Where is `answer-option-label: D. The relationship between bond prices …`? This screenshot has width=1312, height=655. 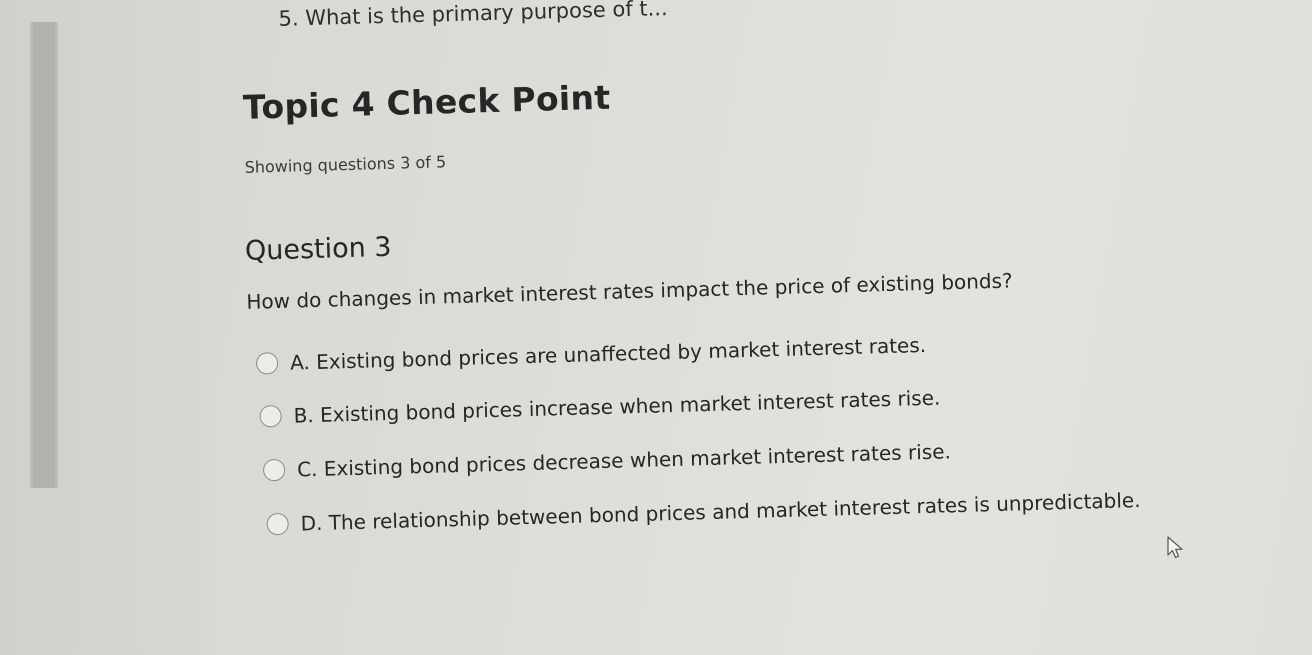
answer-option-label: D. The relationship between bond prices … is located at coordinates (720, 511).